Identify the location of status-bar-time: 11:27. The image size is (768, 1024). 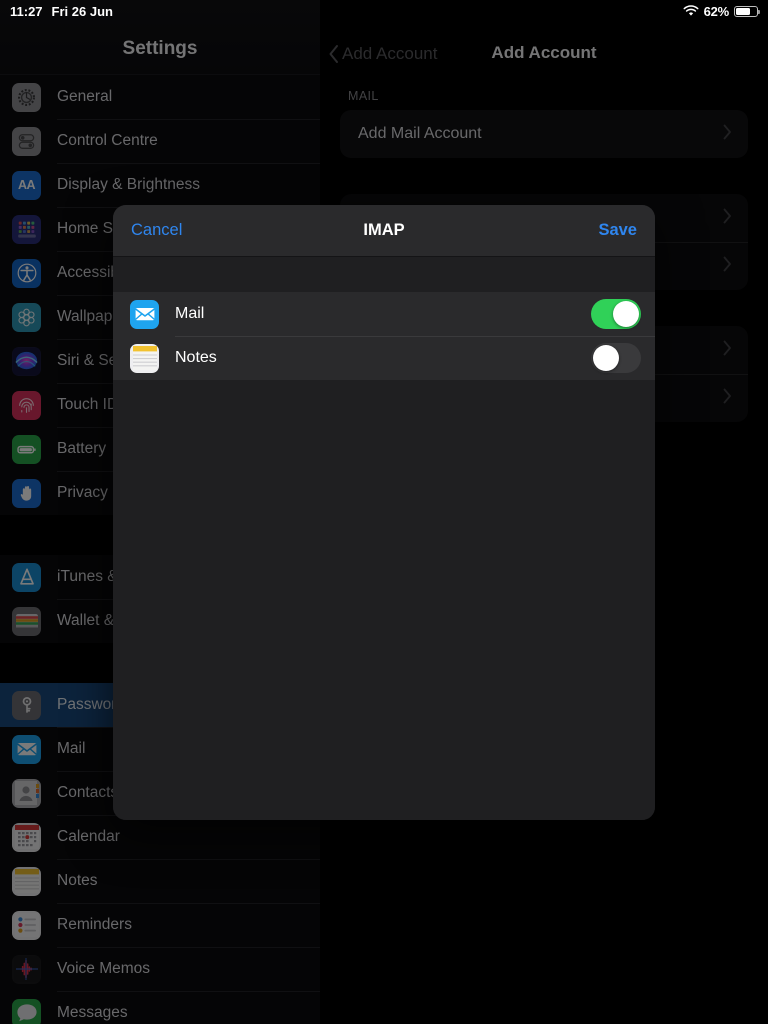
(26, 11).